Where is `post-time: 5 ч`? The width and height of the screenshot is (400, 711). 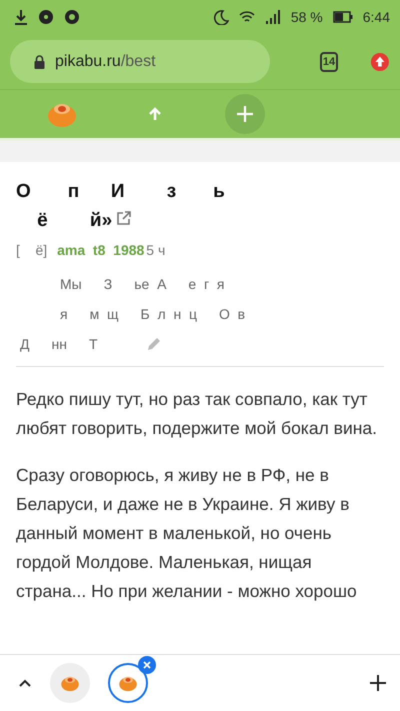 post-time: 5 ч is located at coordinates (156, 250).